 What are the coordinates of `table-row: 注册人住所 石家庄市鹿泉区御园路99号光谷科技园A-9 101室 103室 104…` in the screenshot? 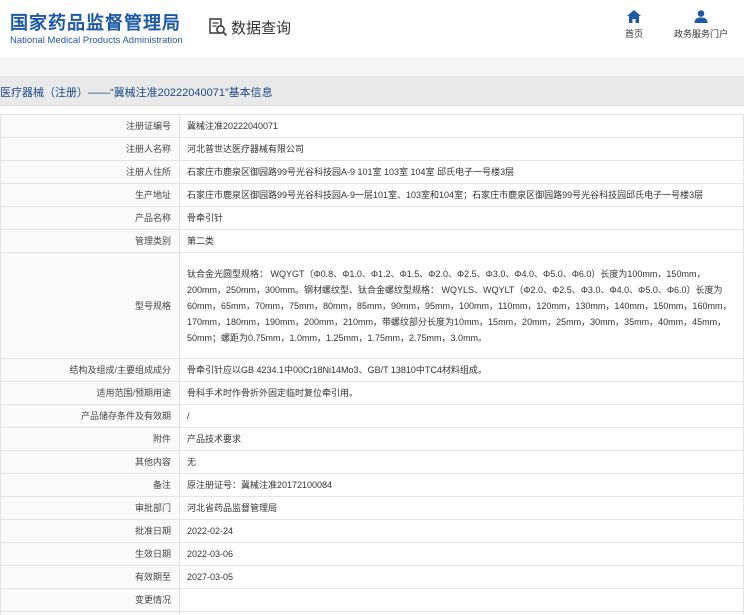 It's located at (372, 172).